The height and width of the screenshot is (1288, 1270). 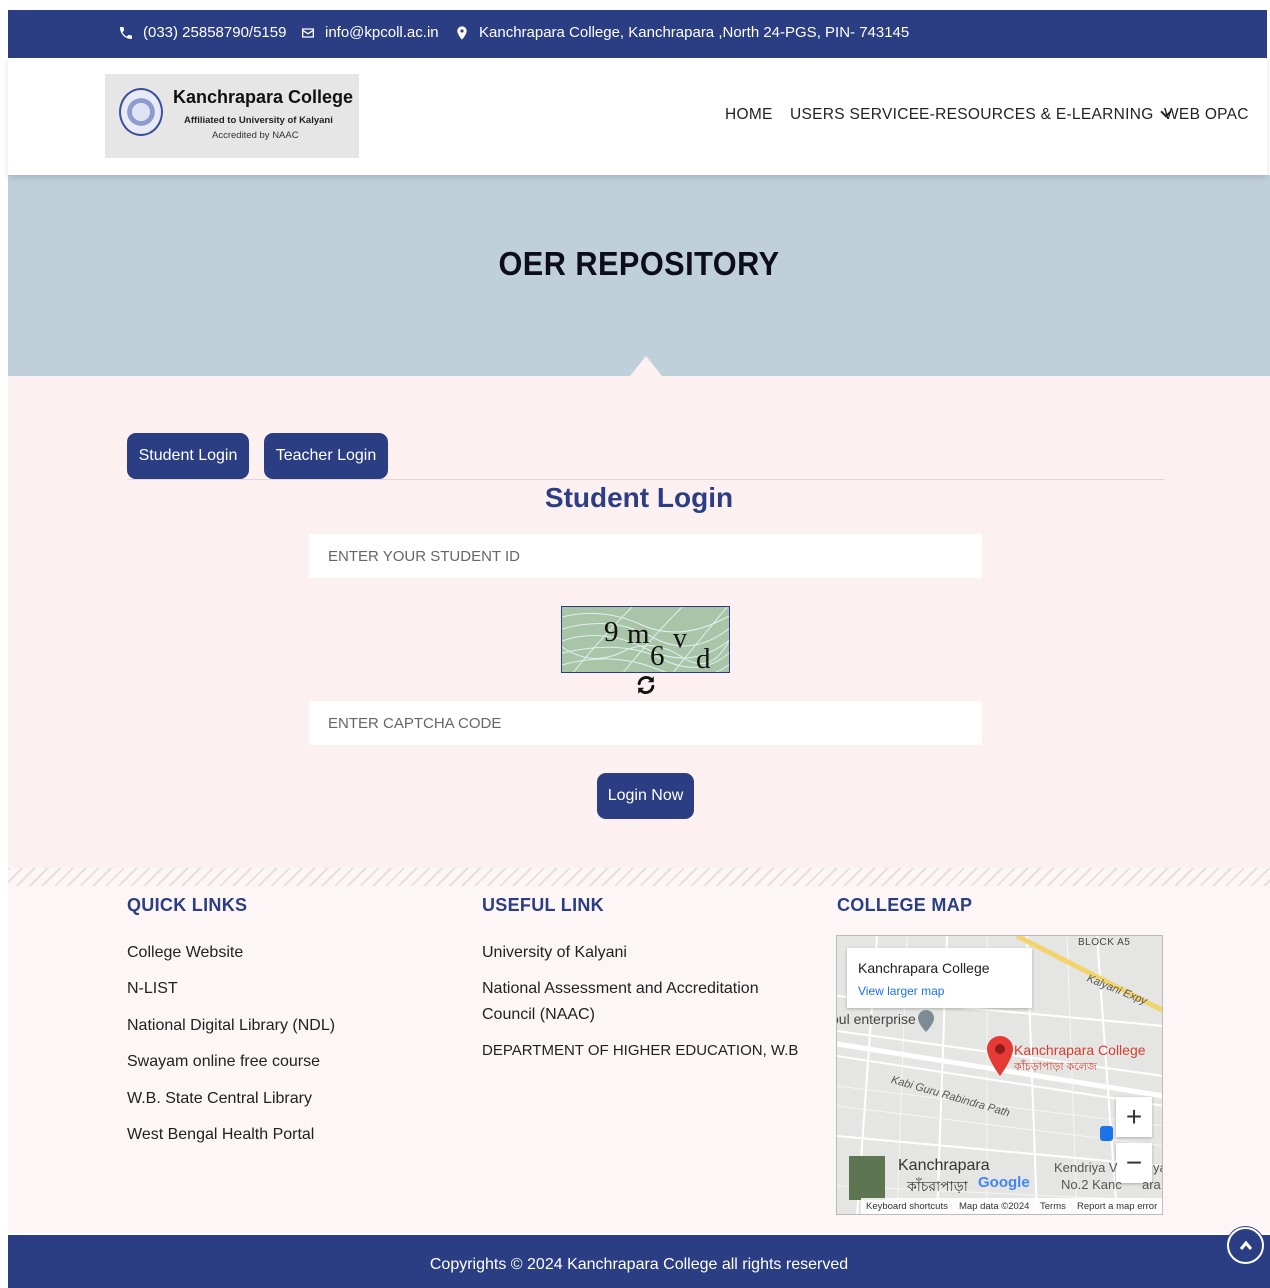 I want to click on map-marker-icon, so click(x=462, y=32).